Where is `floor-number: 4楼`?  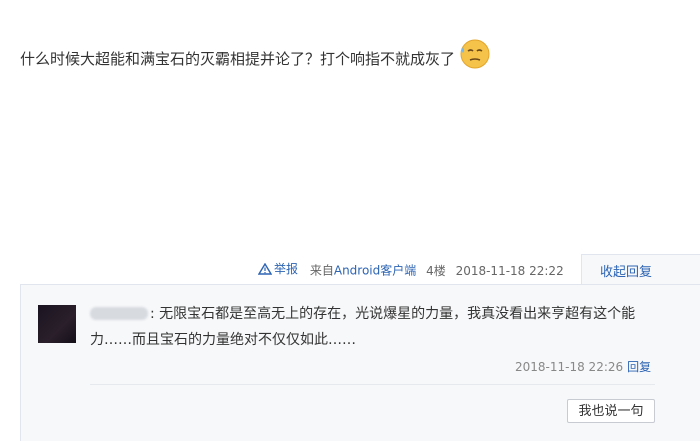 floor-number: 4楼 is located at coordinates (436, 270).